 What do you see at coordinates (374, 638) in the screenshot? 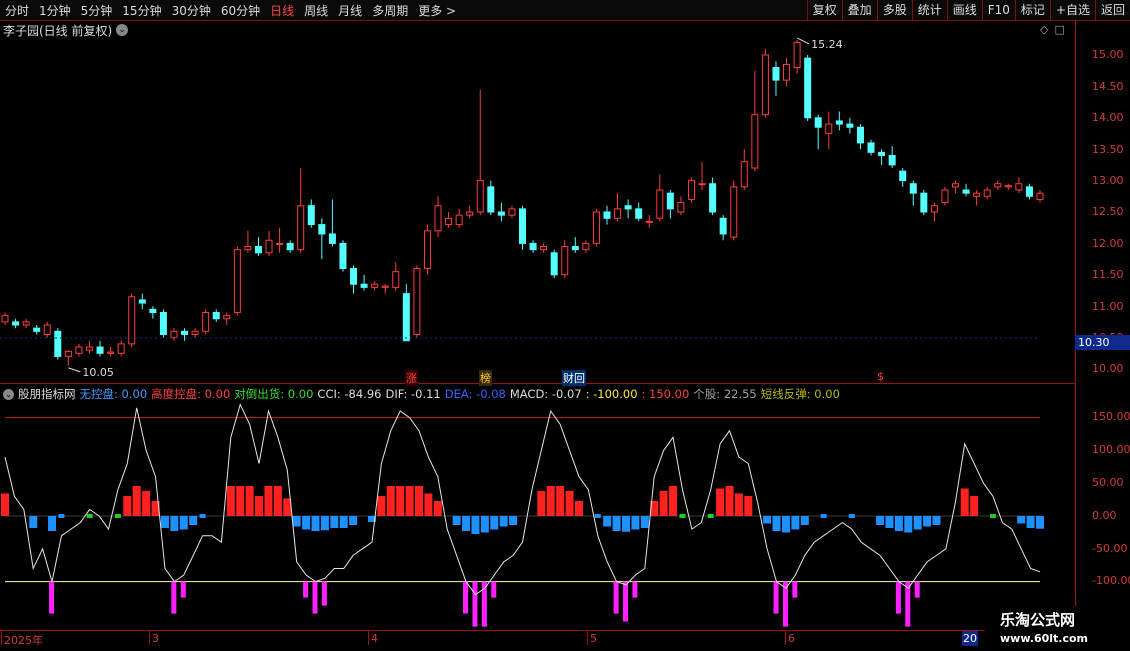
I see `date-label: 4` at bounding box center [374, 638].